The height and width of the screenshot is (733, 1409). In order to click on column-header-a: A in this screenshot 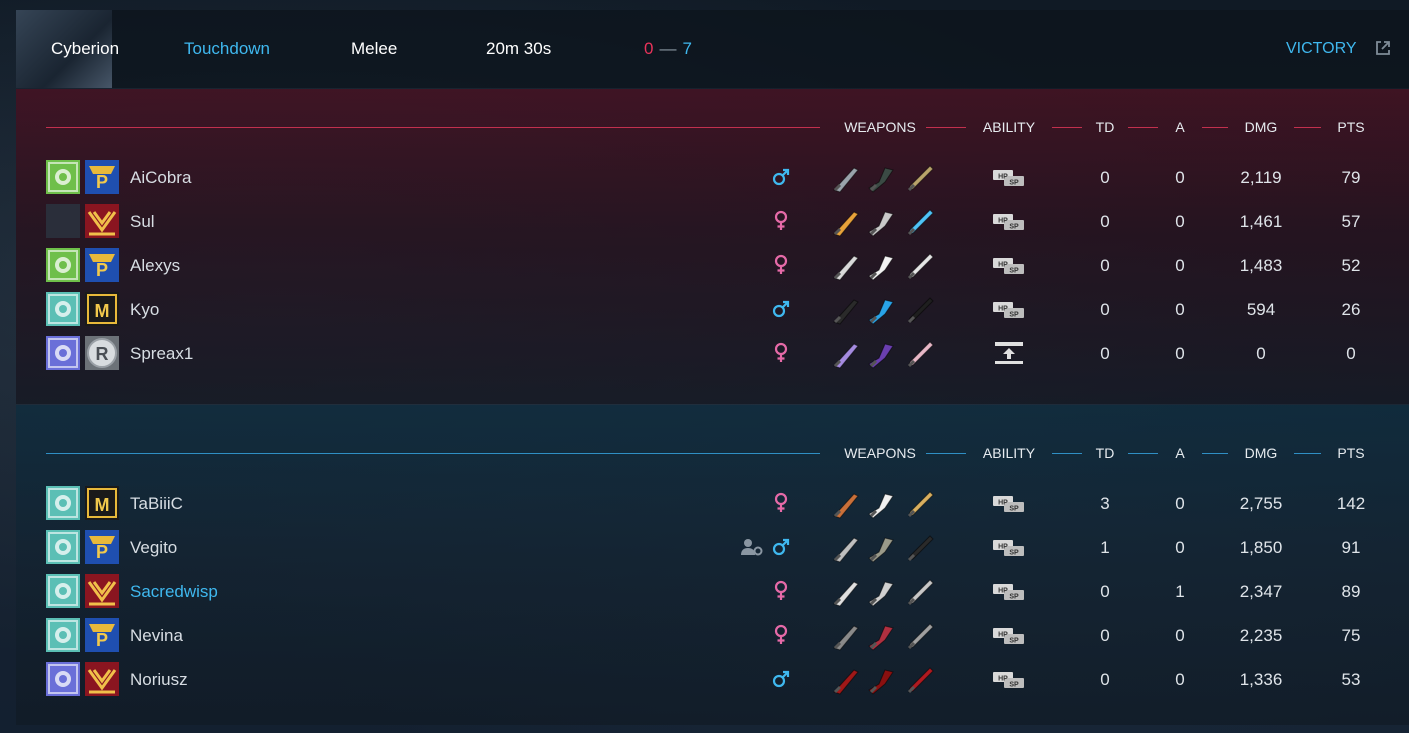, I will do `click(1180, 127)`.